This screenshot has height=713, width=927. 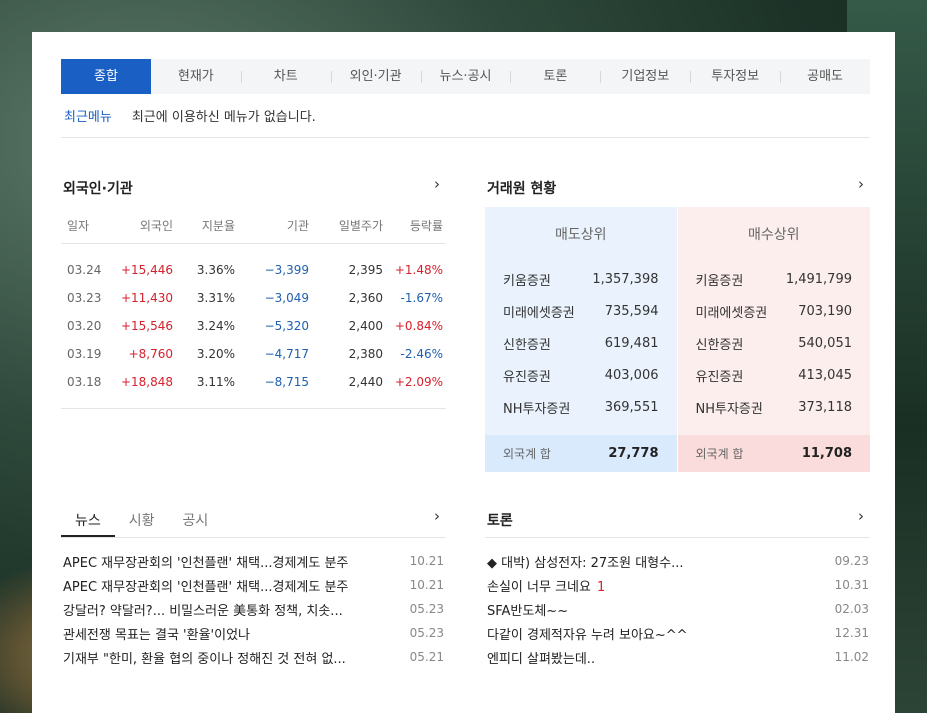 What do you see at coordinates (581, 407) in the screenshot?
I see `list-item: NH투자증권 369,551` at bounding box center [581, 407].